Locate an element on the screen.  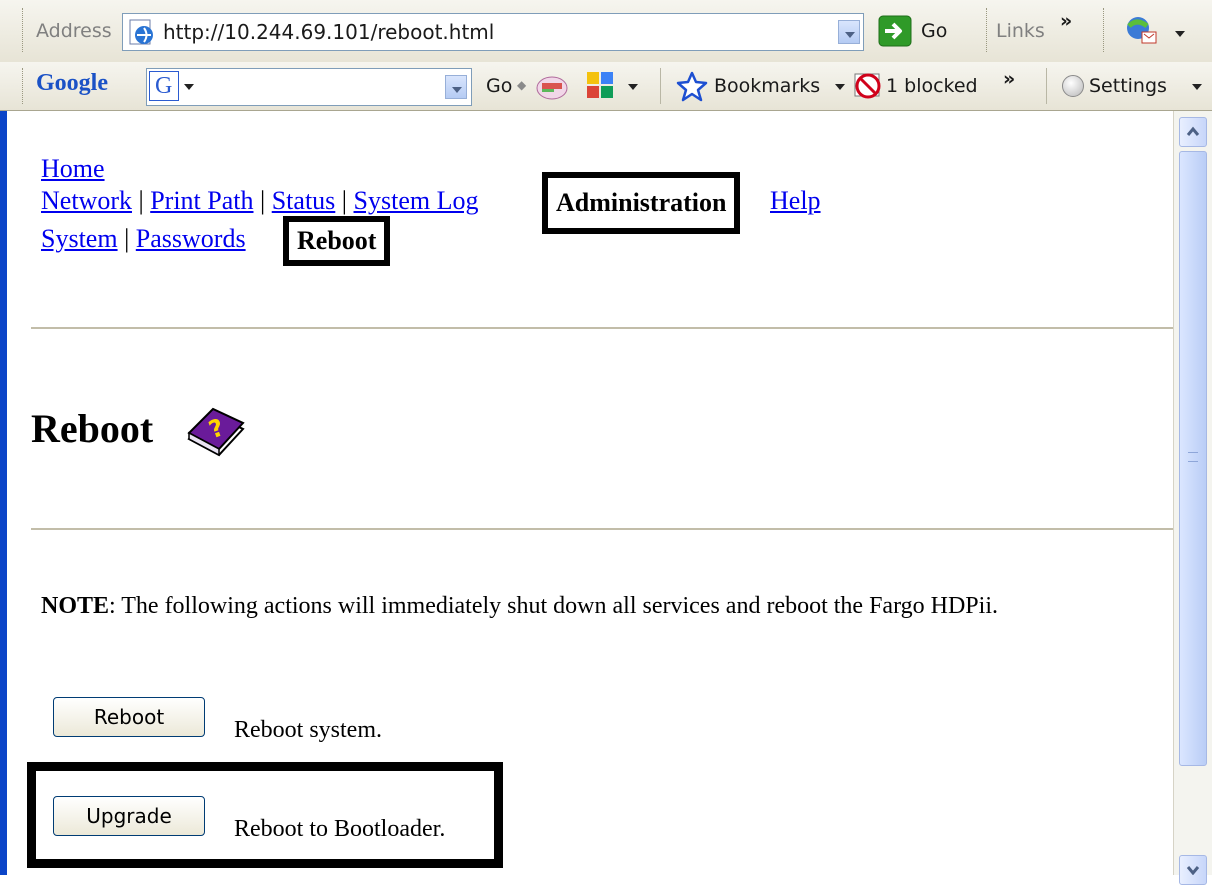
address-dropdown-button is located at coordinates (849, 32).